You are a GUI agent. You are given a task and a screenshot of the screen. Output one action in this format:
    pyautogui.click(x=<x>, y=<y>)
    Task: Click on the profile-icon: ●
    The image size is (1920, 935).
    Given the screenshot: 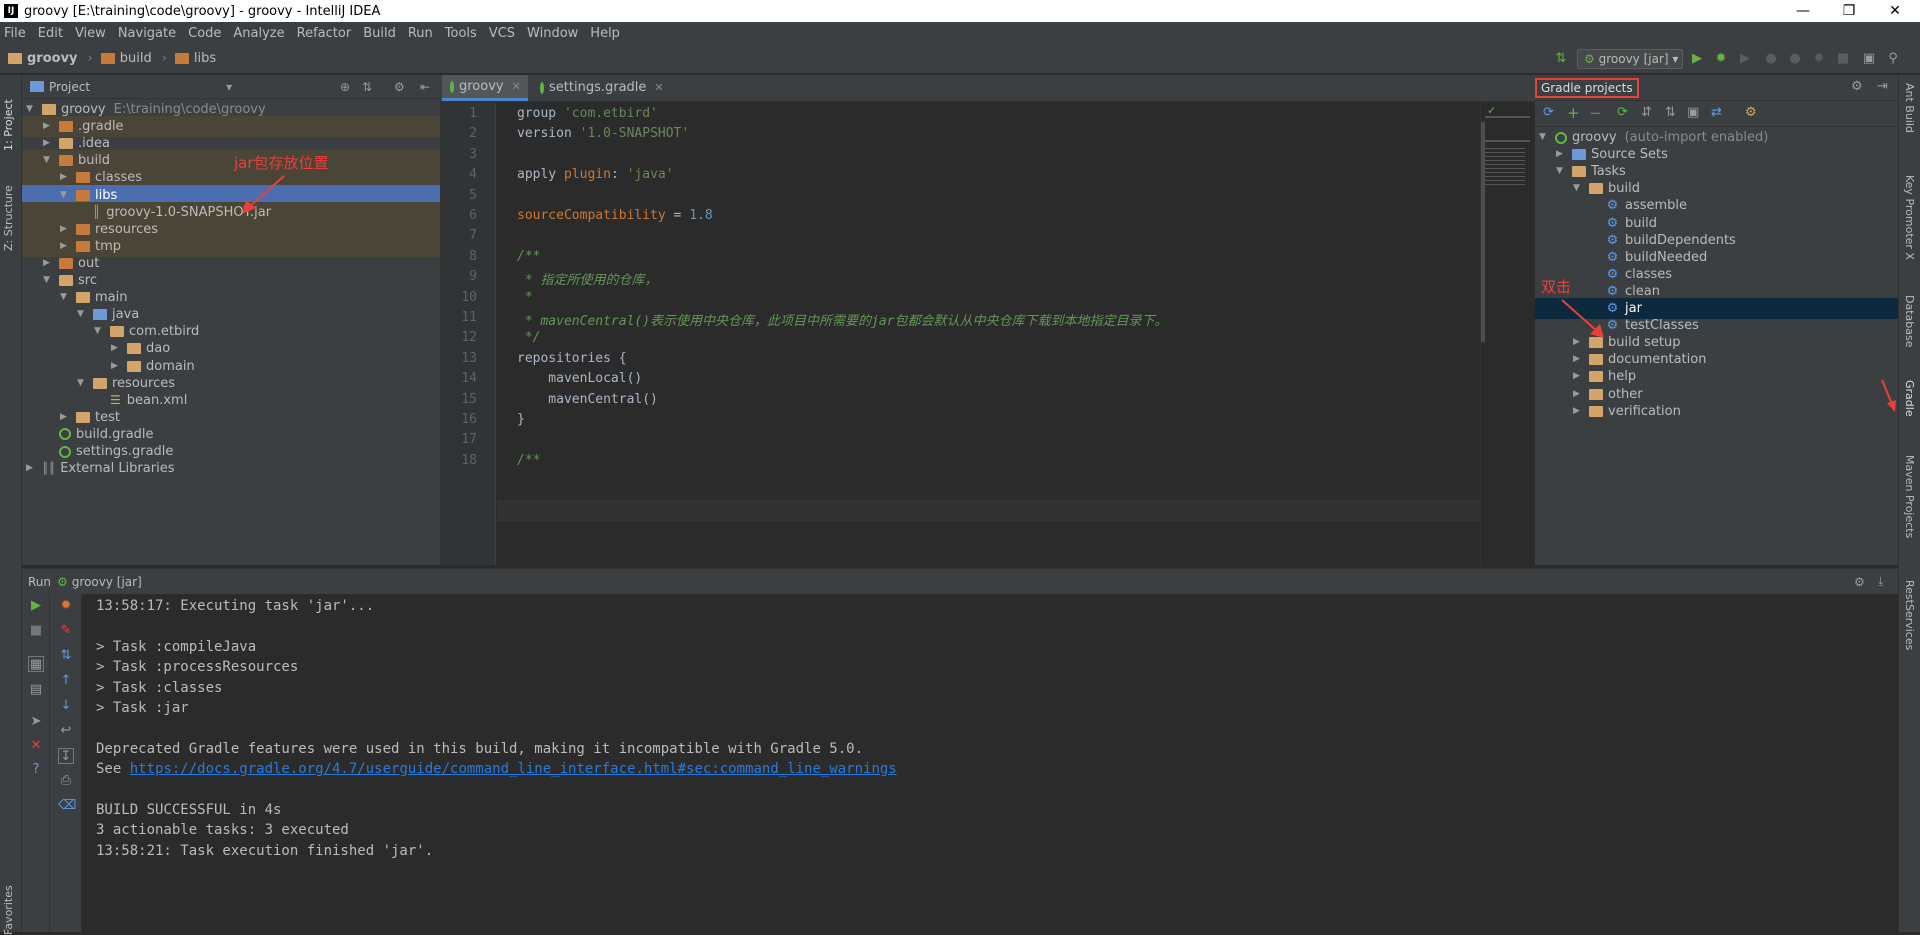 What is the action you would take?
    pyautogui.click(x=1771, y=59)
    